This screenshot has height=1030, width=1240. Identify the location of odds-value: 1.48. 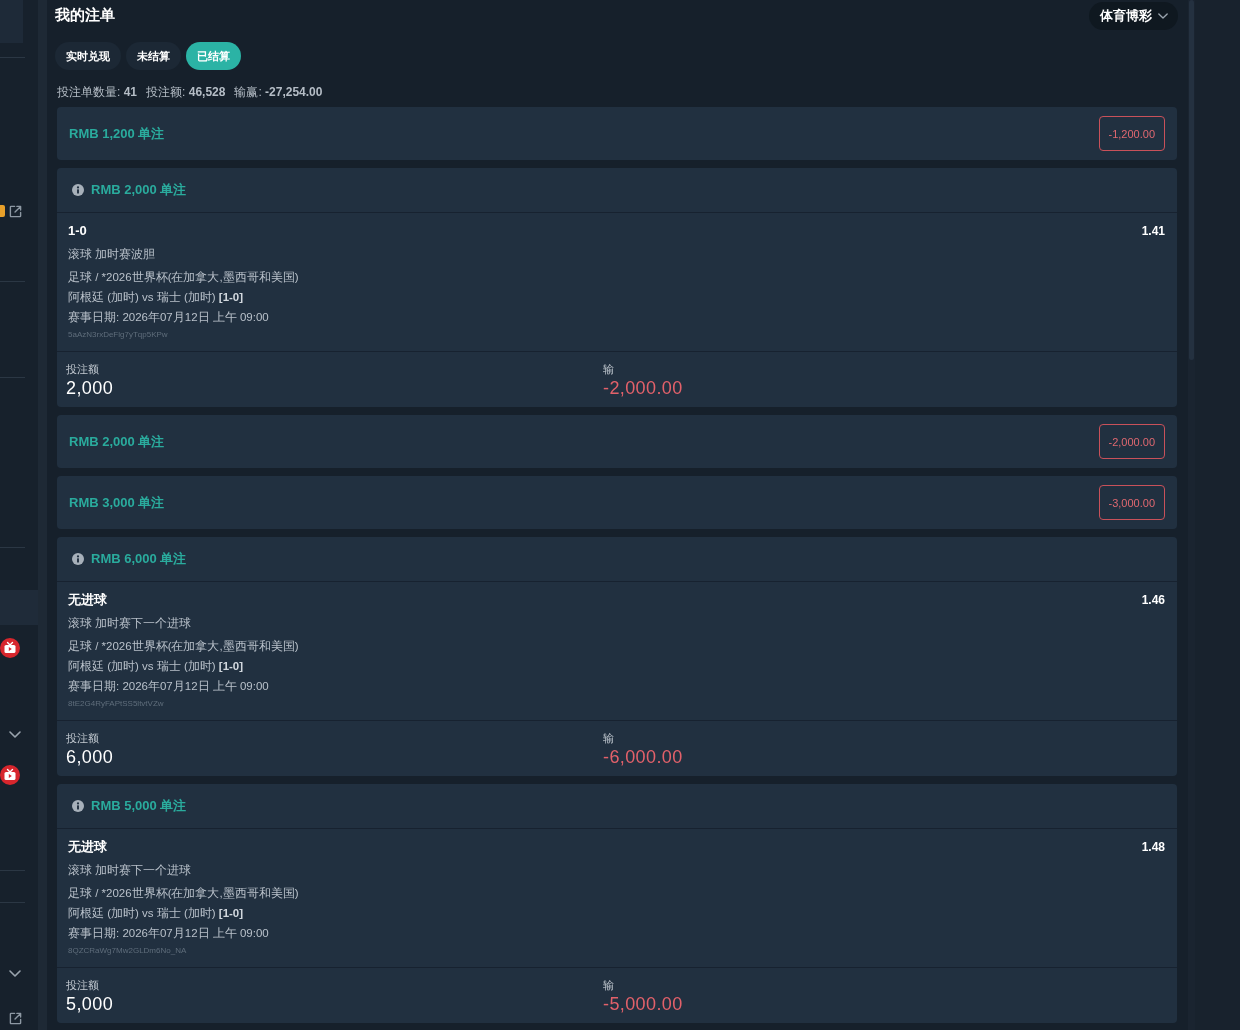
(1153, 847).